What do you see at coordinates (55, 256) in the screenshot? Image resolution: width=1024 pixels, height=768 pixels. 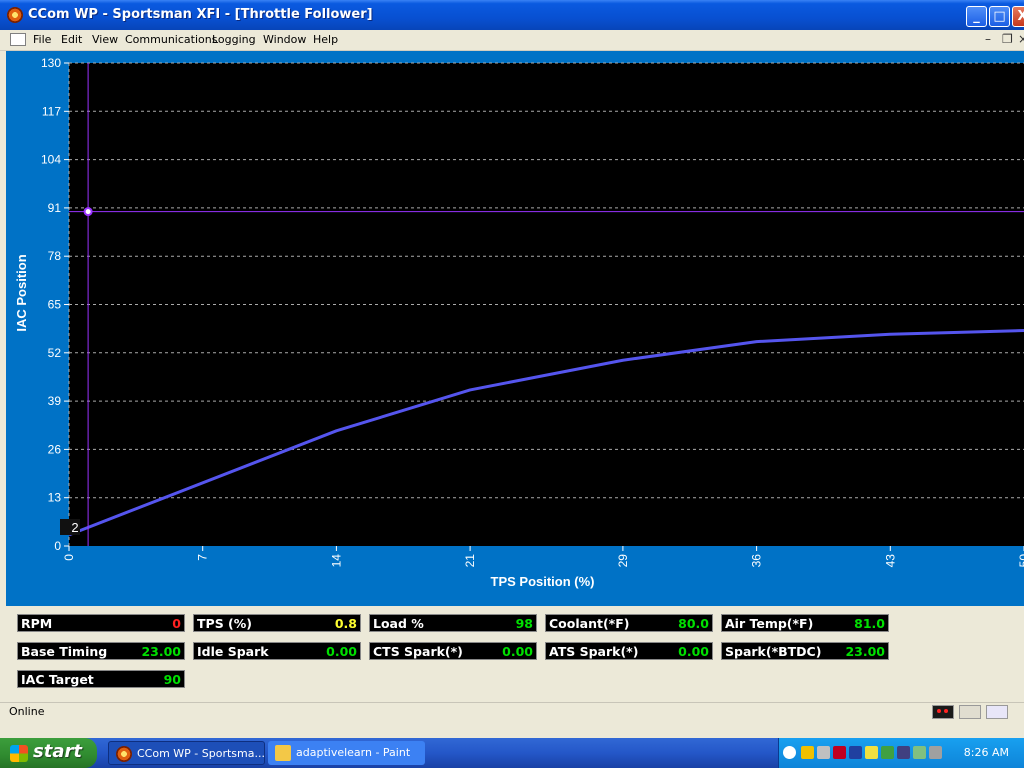 I see `y-tick-label: 78` at bounding box center [55, 256].